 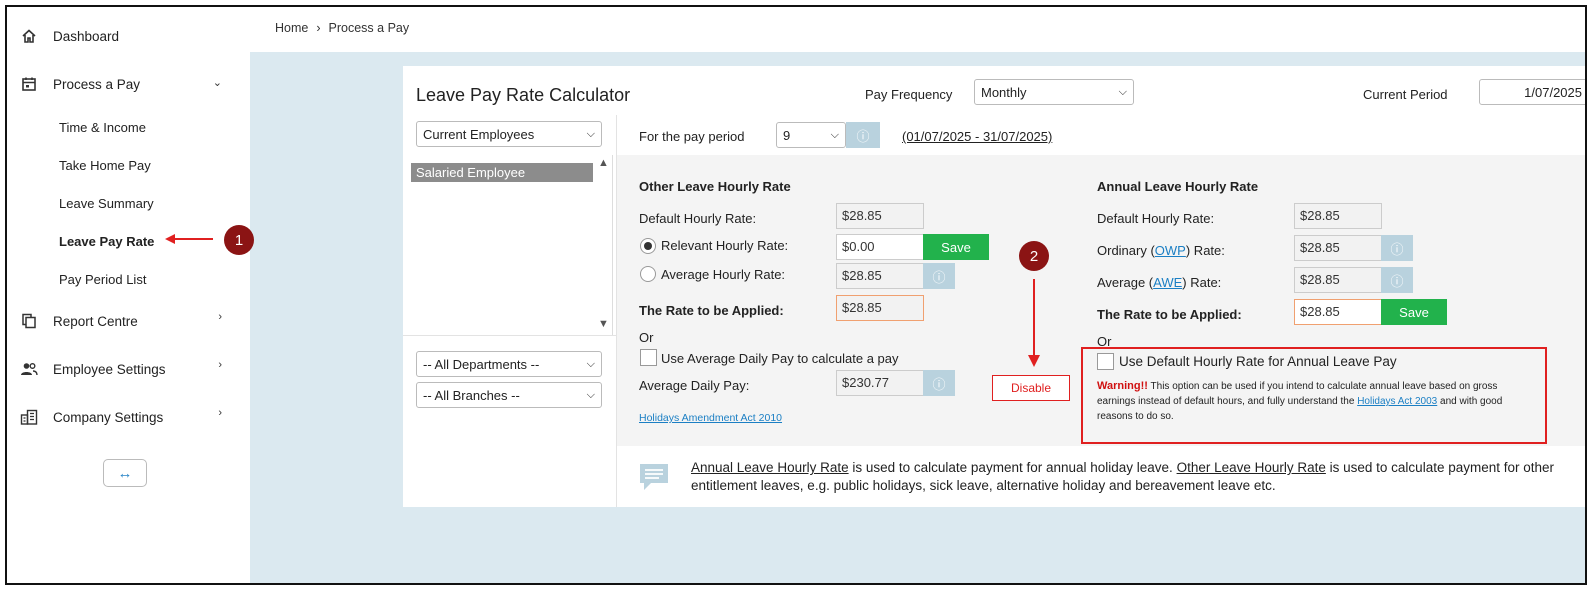 What do you see at coordinates (917, 29) in the screenshot?
I see `top-bar` at bounding box center [917, 29].